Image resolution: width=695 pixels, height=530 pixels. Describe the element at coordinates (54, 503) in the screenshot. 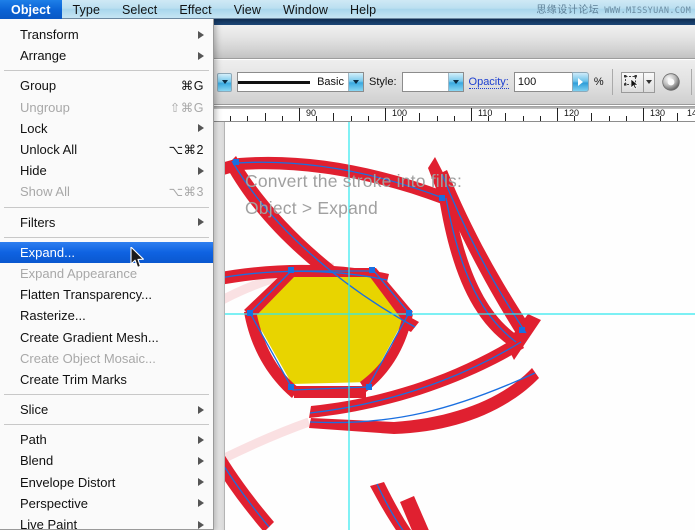

I see `menu-item-label: Perspective` at that location.